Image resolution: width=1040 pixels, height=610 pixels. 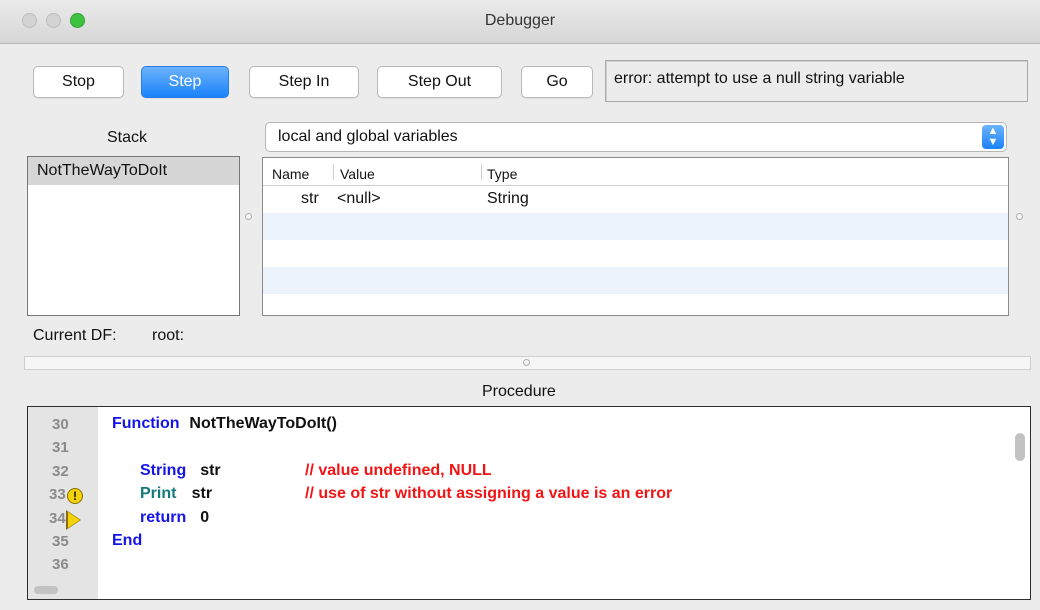 What do you see at coordinates (133, 236) in the screenshot?
I see `stack-list: NotTheWayToDoIt` at bounding box center [133, 236].